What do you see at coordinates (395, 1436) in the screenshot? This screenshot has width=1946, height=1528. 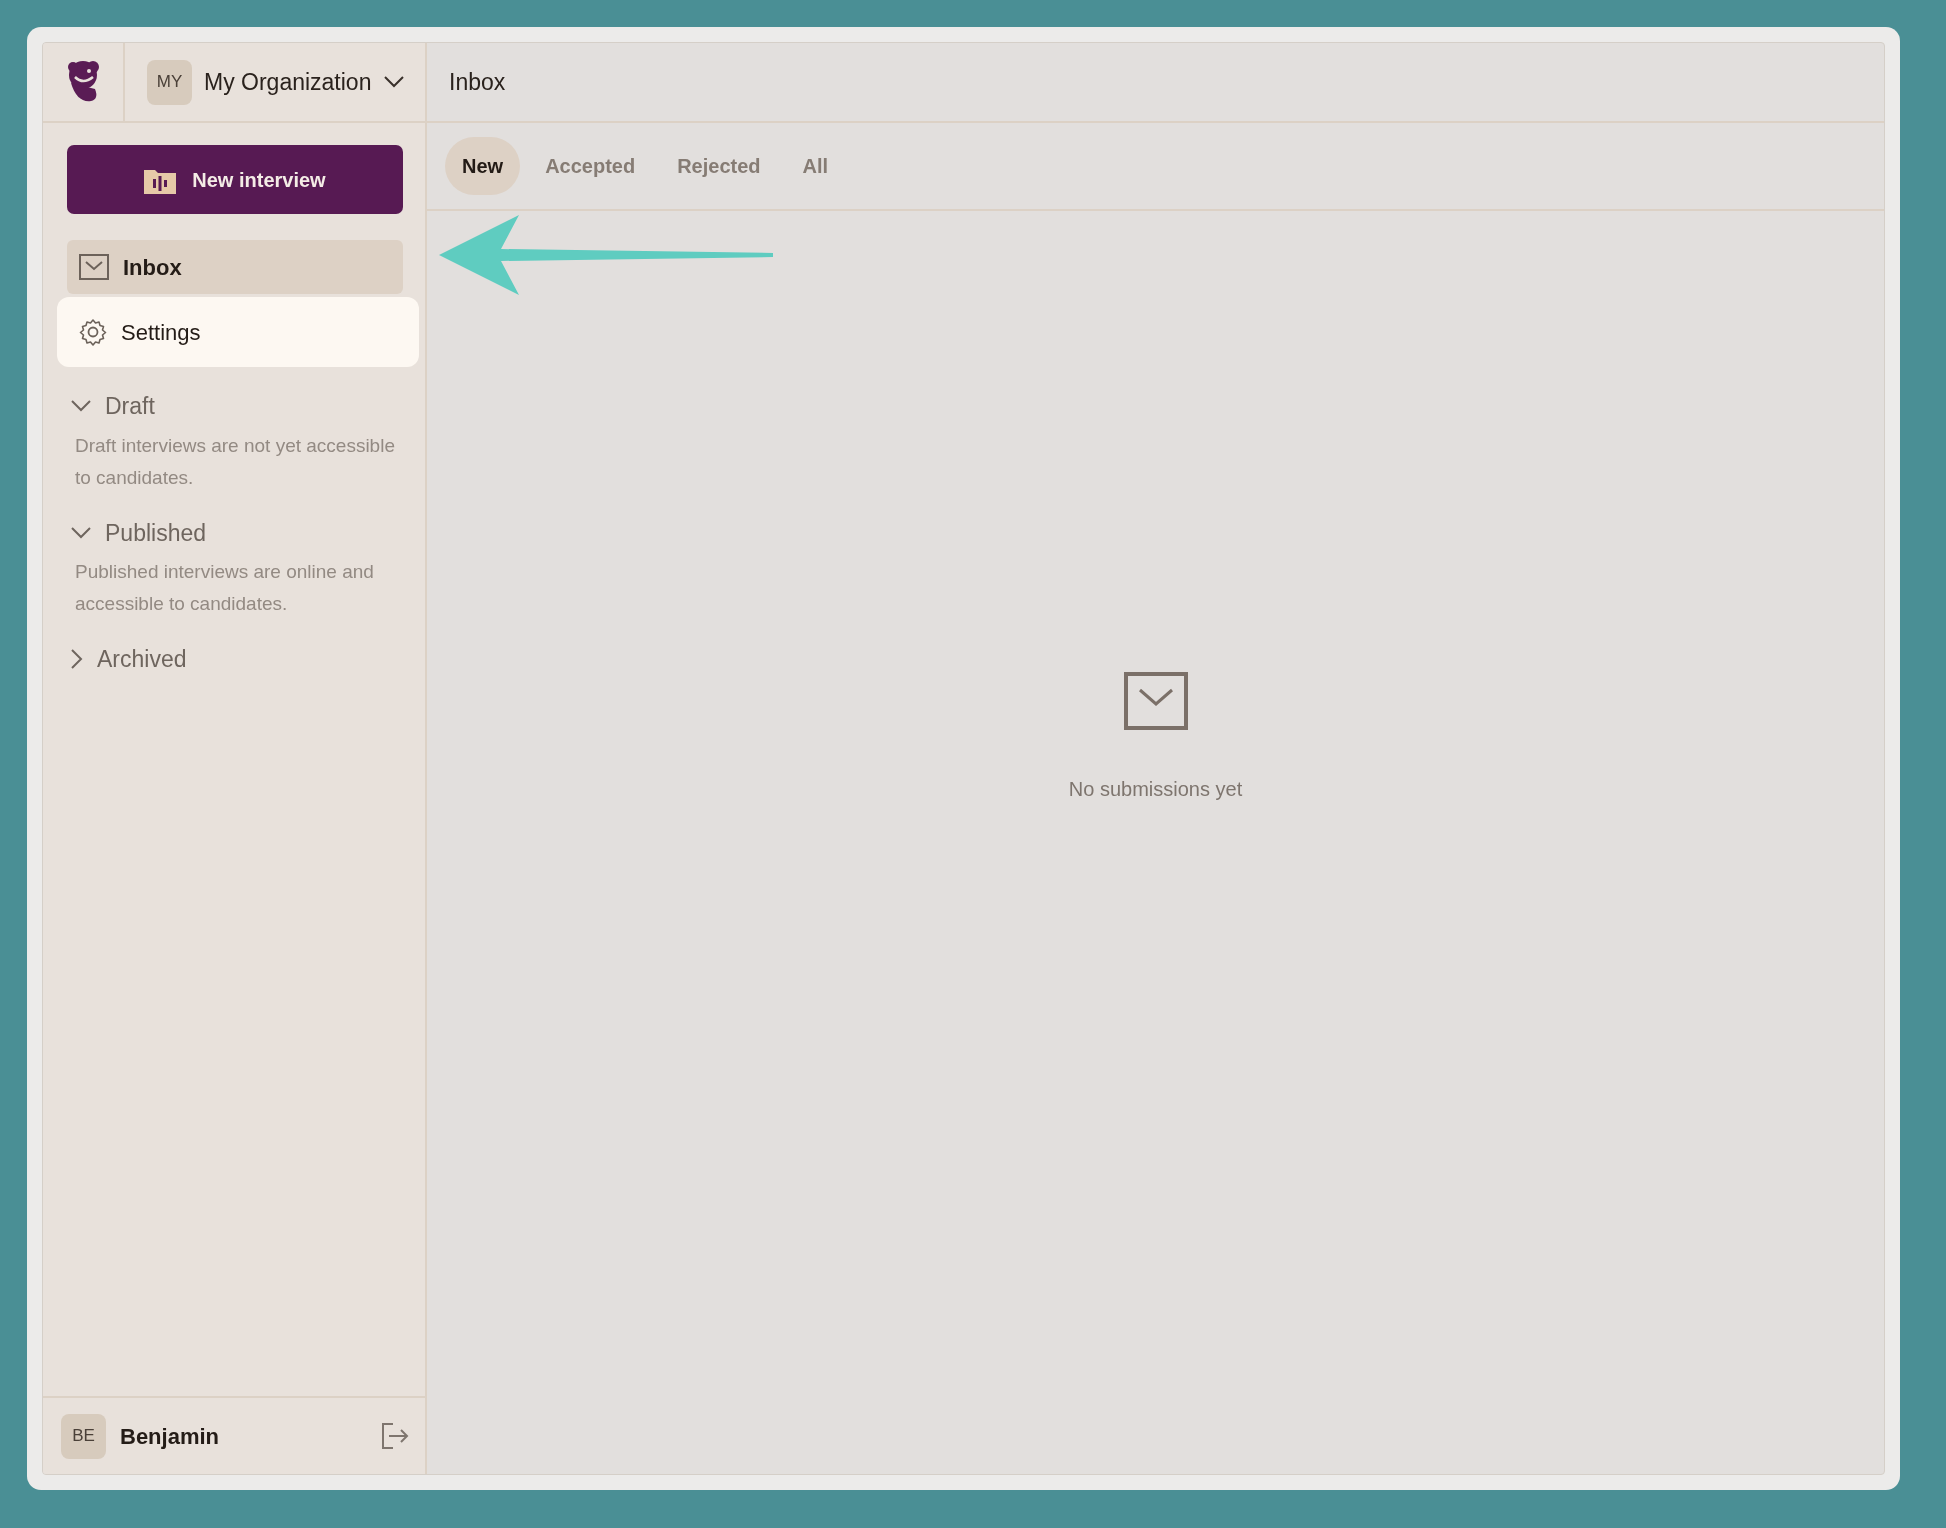 I see `logout-icon` at bounding box center [395, 1436].